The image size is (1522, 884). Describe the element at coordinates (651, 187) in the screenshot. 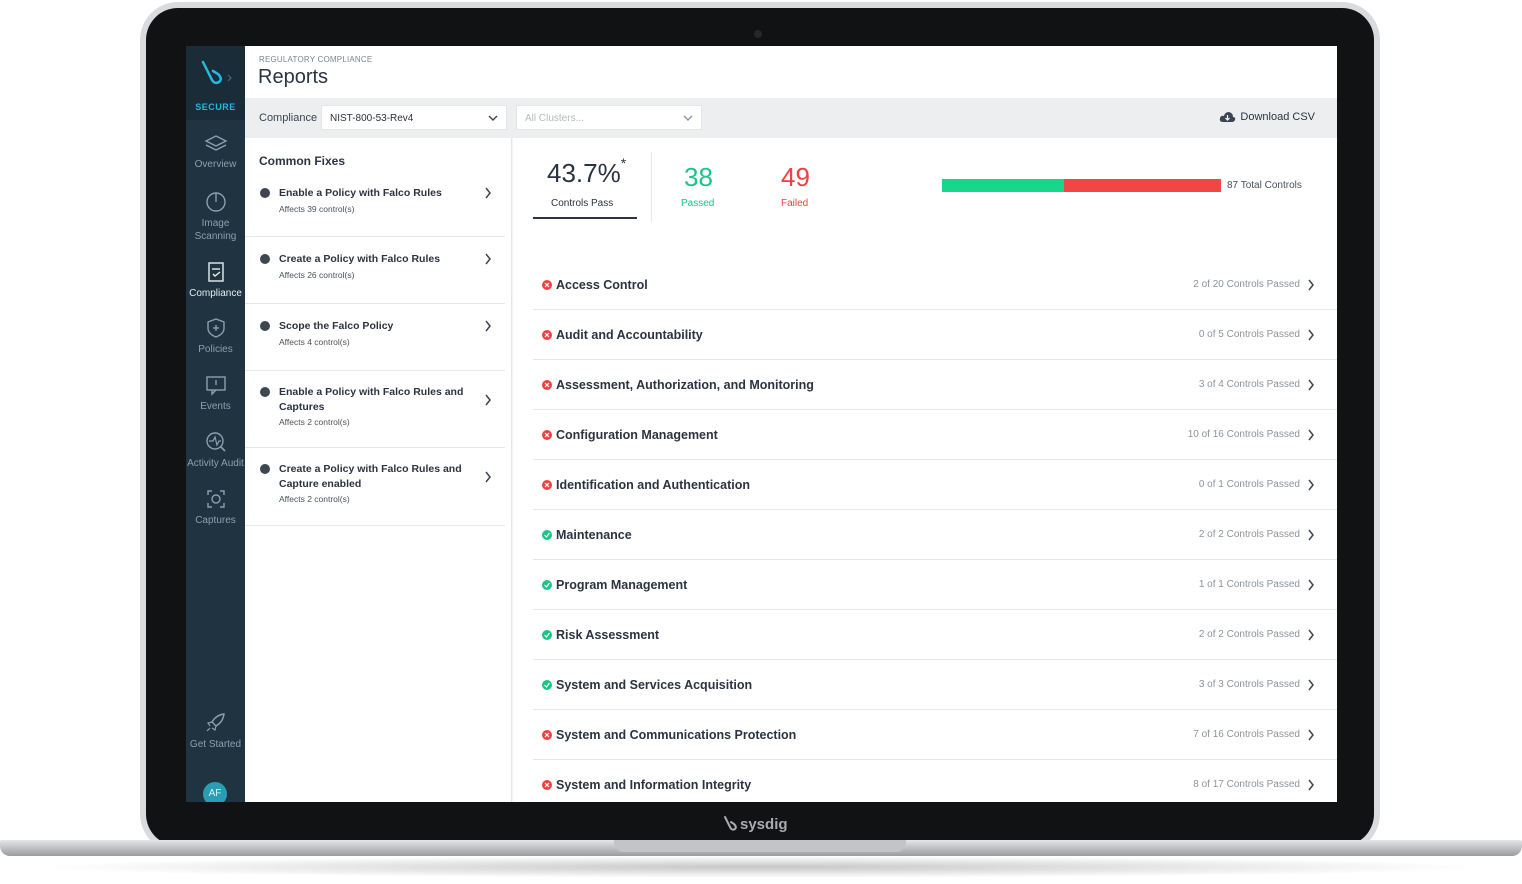

I see `stat-divider` at that location.